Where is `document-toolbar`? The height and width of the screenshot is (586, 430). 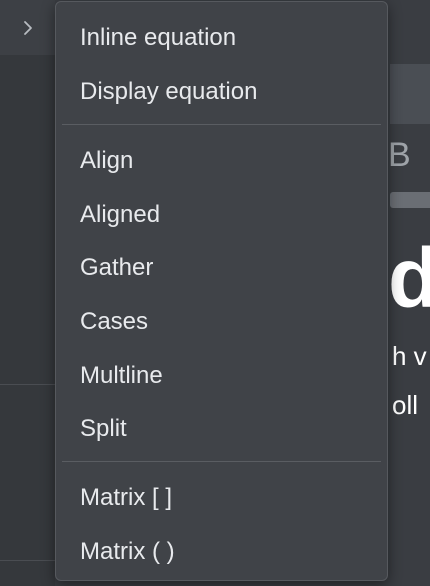
document-toolbar is located at coordinates (410, 94).